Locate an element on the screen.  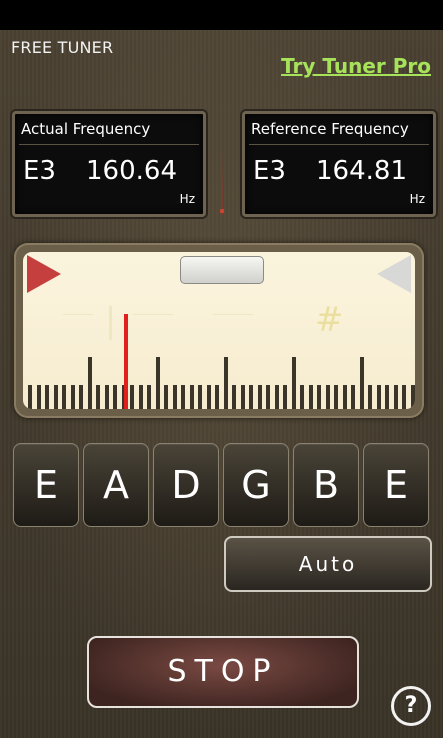
auto-button: Auto is located at coordinates (328, 564).